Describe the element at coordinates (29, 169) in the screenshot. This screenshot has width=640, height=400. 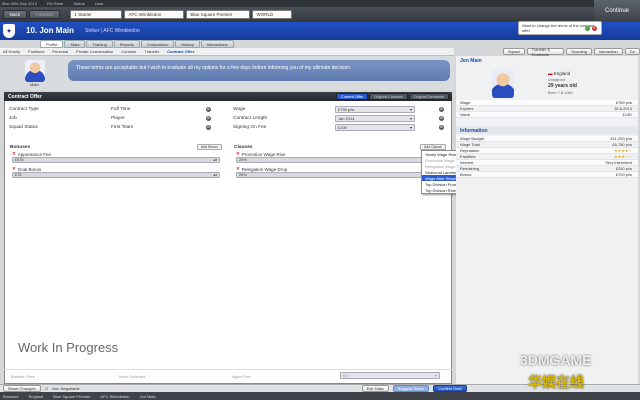
I see `bonus-label: Goal Bonus` at that location.